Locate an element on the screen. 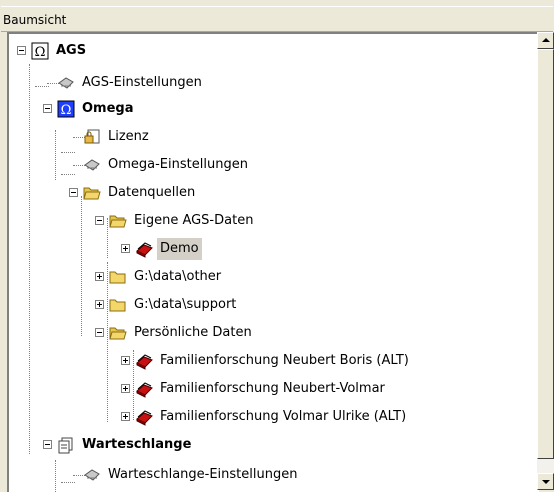 Image resolution: width=554 pixels, height=492 pixels. tree-node: Omega-Einstellungen is located at coordinates (274, 165).